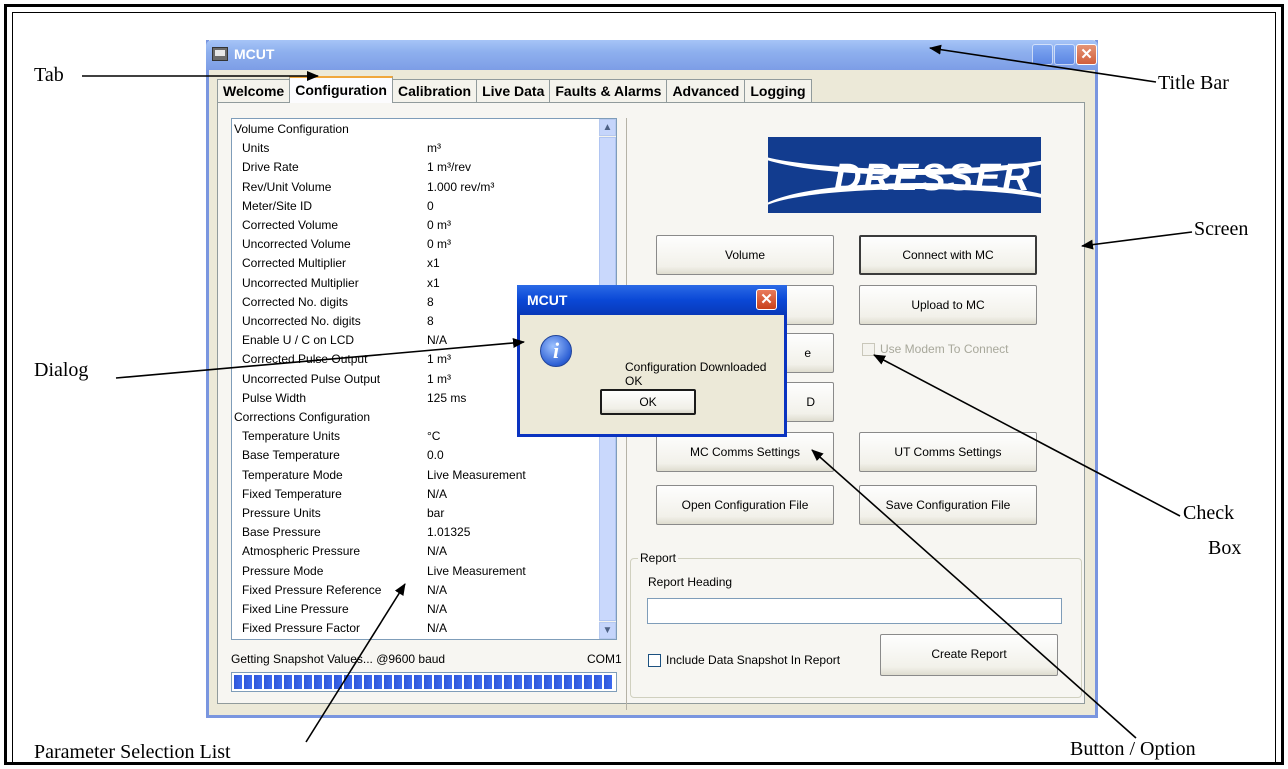  Describe the element at coordinates (416, 455) in the screenshot. I see `parameter-row: Base Temperature 0.0` at that location.